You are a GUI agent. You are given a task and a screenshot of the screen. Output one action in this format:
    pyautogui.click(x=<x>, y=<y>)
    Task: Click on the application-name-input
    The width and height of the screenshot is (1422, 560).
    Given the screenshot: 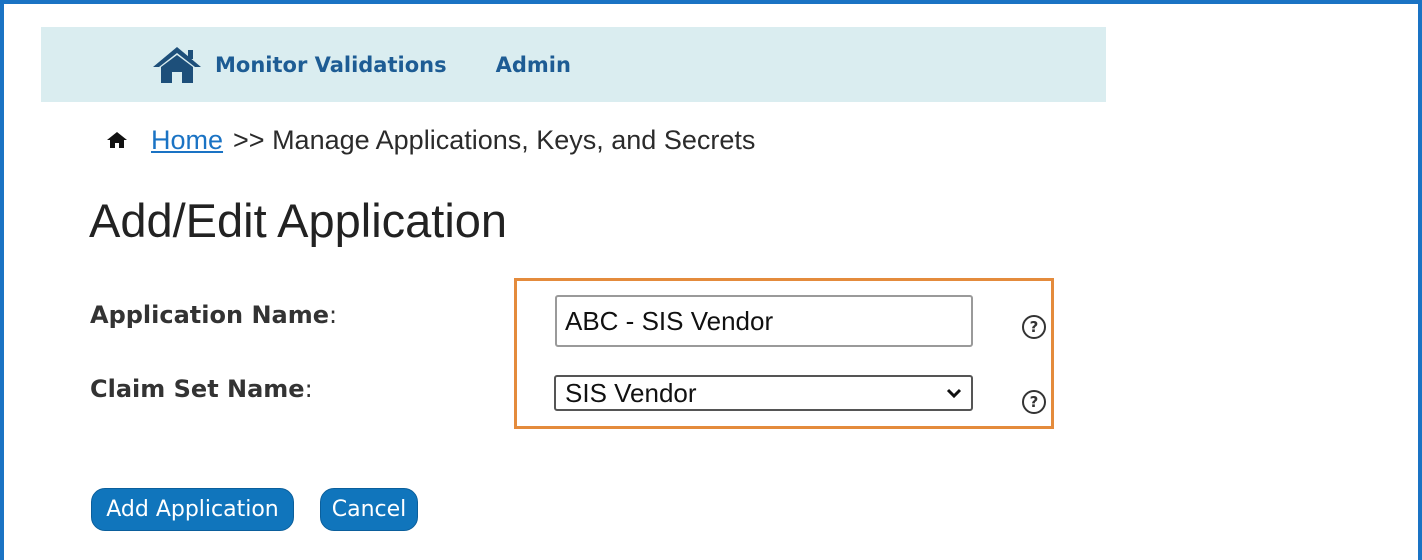 What is the action you would take?
    pyautogui.click(x=764, y=321)
    